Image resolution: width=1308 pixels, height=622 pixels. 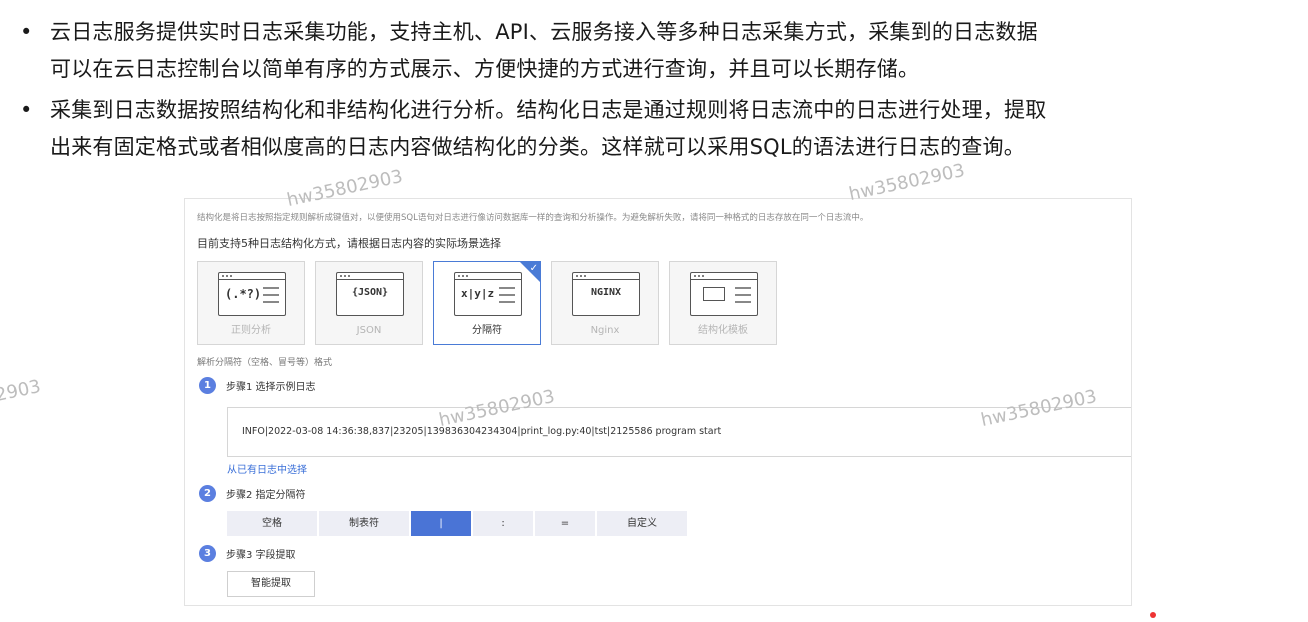 What do you see at coordinates (487, 330) in the screenshot?
I see `method-card-label: 分隔符` at bounding box center [487, 330].